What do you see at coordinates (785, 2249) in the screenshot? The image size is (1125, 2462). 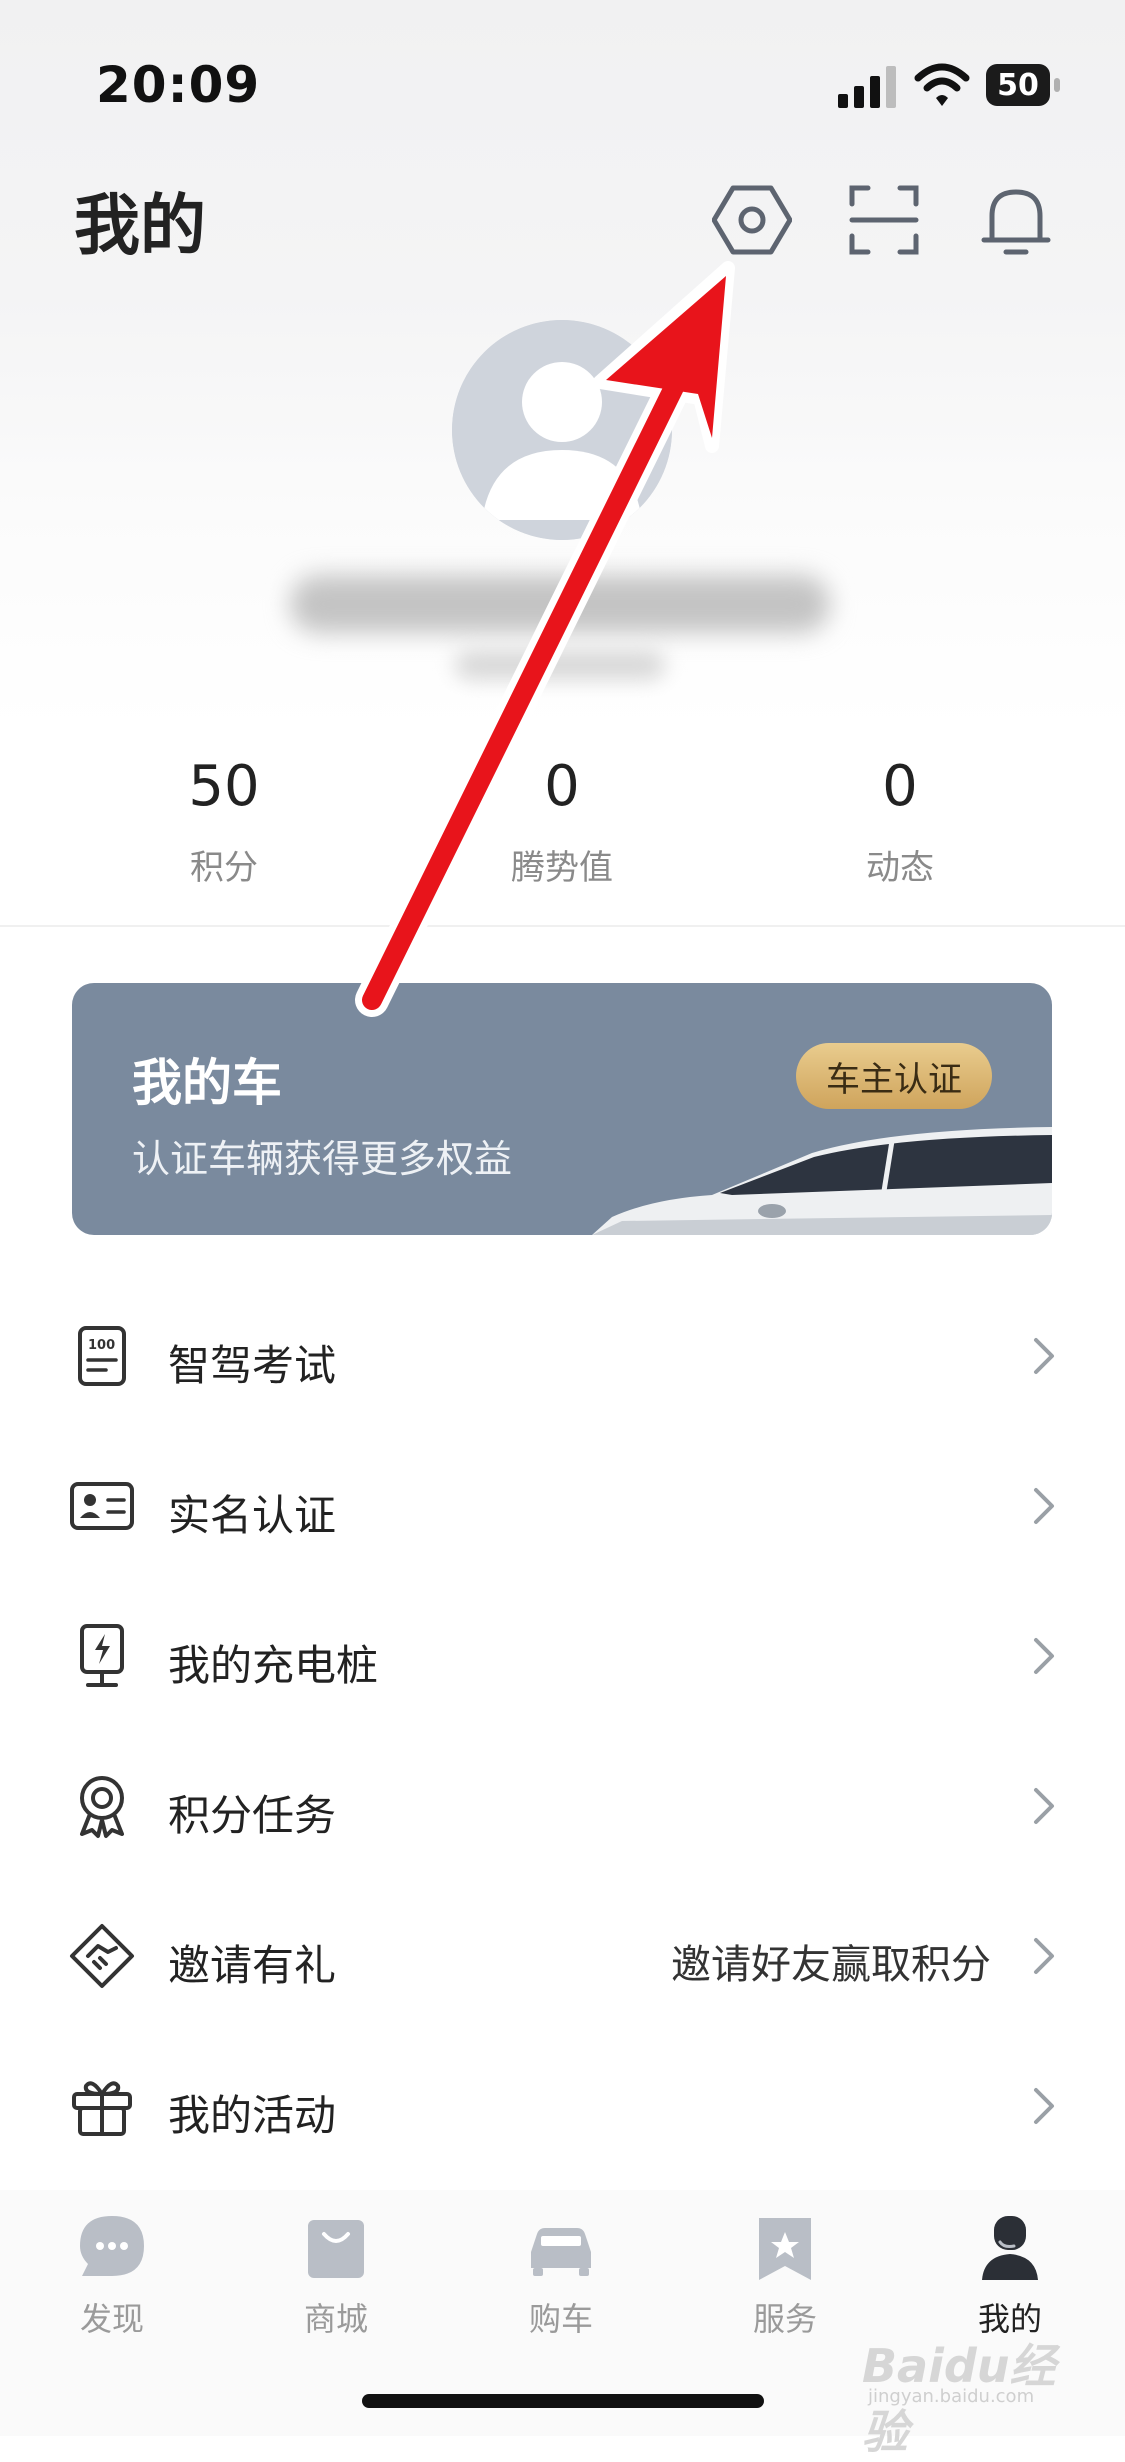 I see `bookmark-star-icon` at bounding box center [785, 2249].